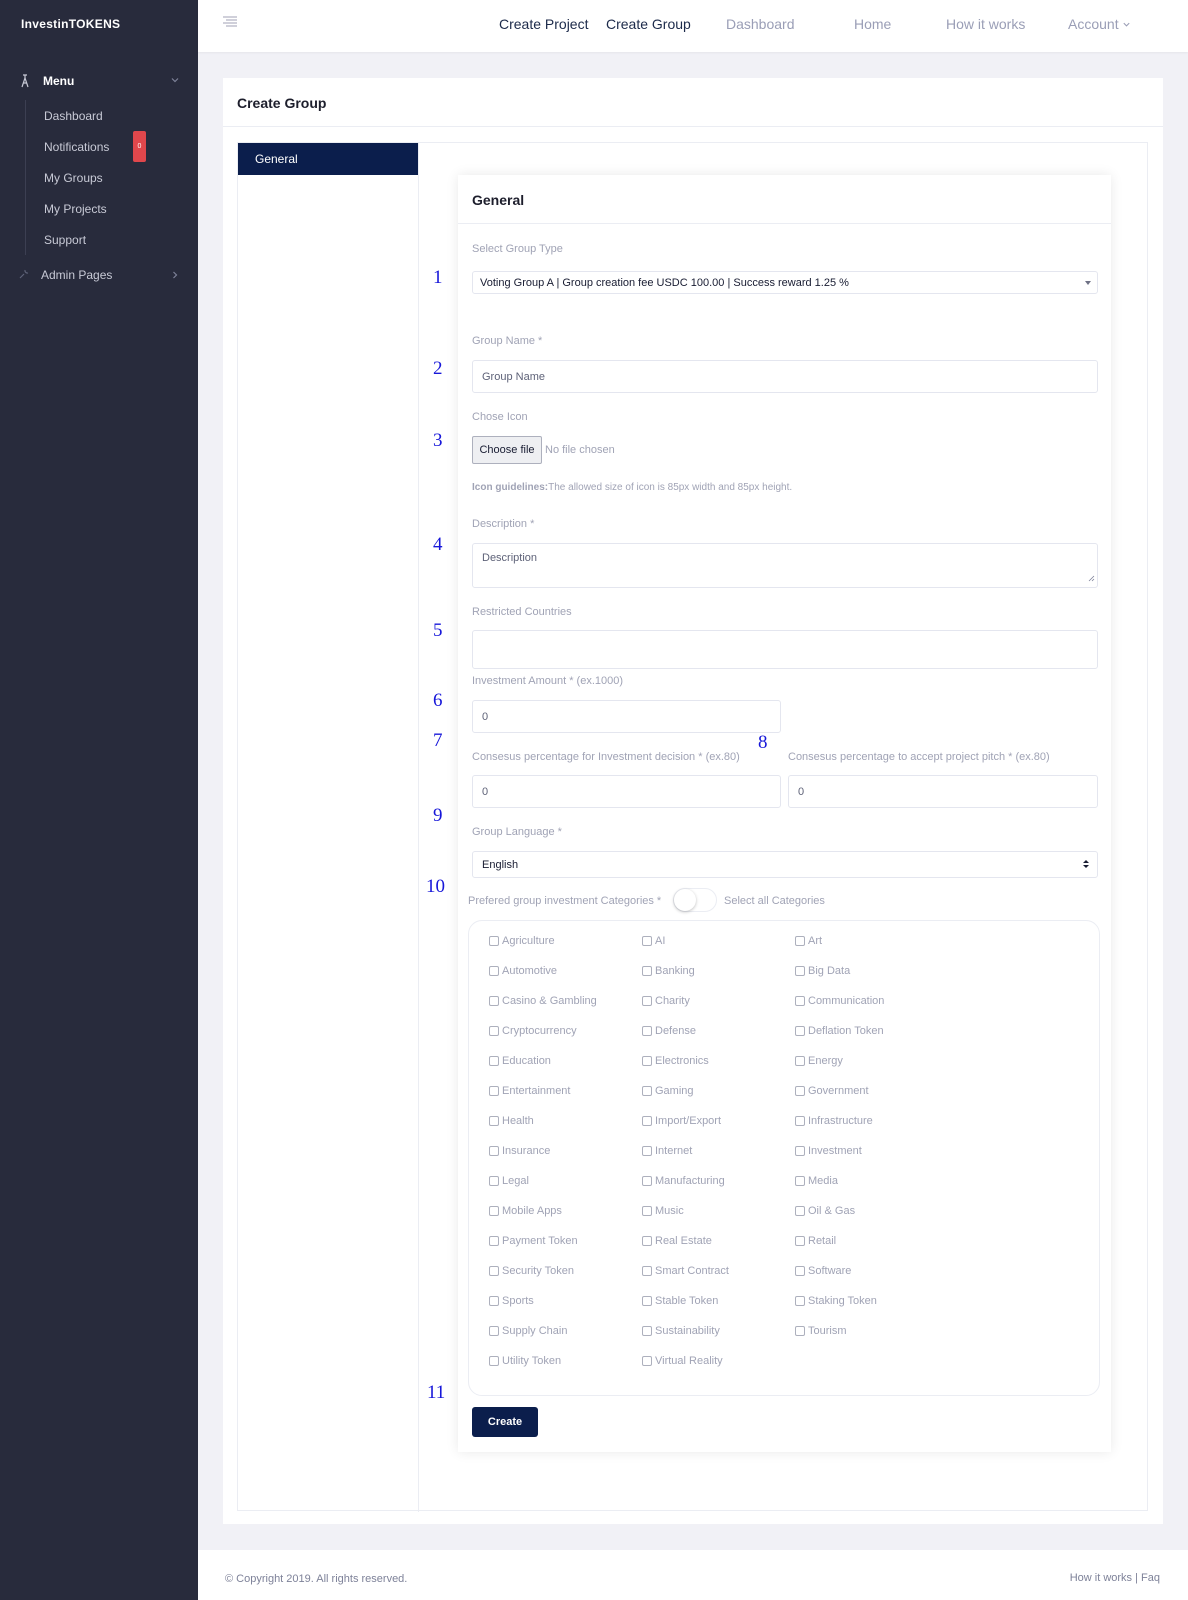  What do you see at coordinates (819, 1061) in the screenshot?
I see `category-checkbox: Energy` at bounding box center [819, 1061].